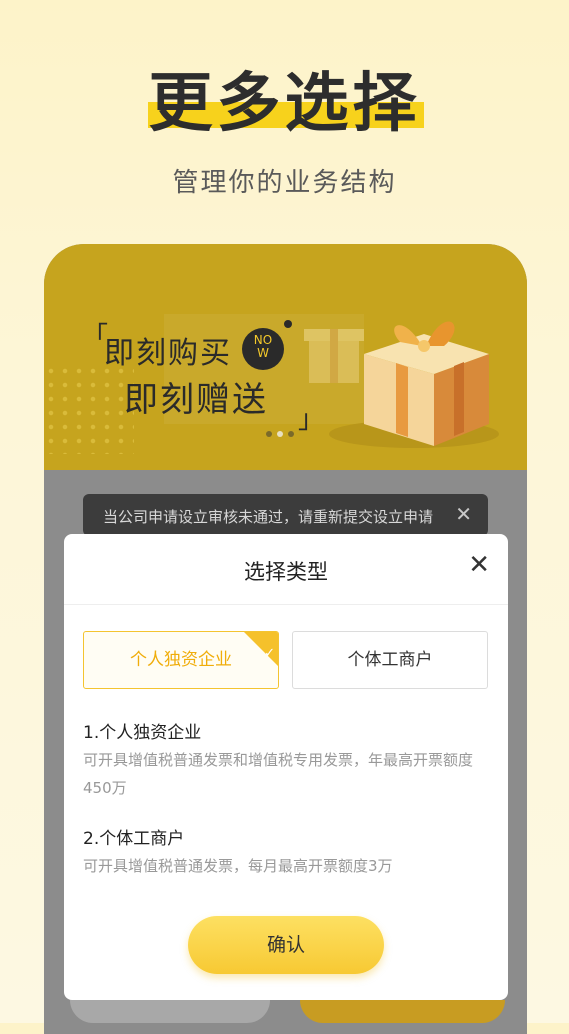 This screenshot has height=1034, width=569. I want to click on description-text-1: 可开具增值税普通发票和增值税专用发票，年最高开票额度450万, so click(278, 774).